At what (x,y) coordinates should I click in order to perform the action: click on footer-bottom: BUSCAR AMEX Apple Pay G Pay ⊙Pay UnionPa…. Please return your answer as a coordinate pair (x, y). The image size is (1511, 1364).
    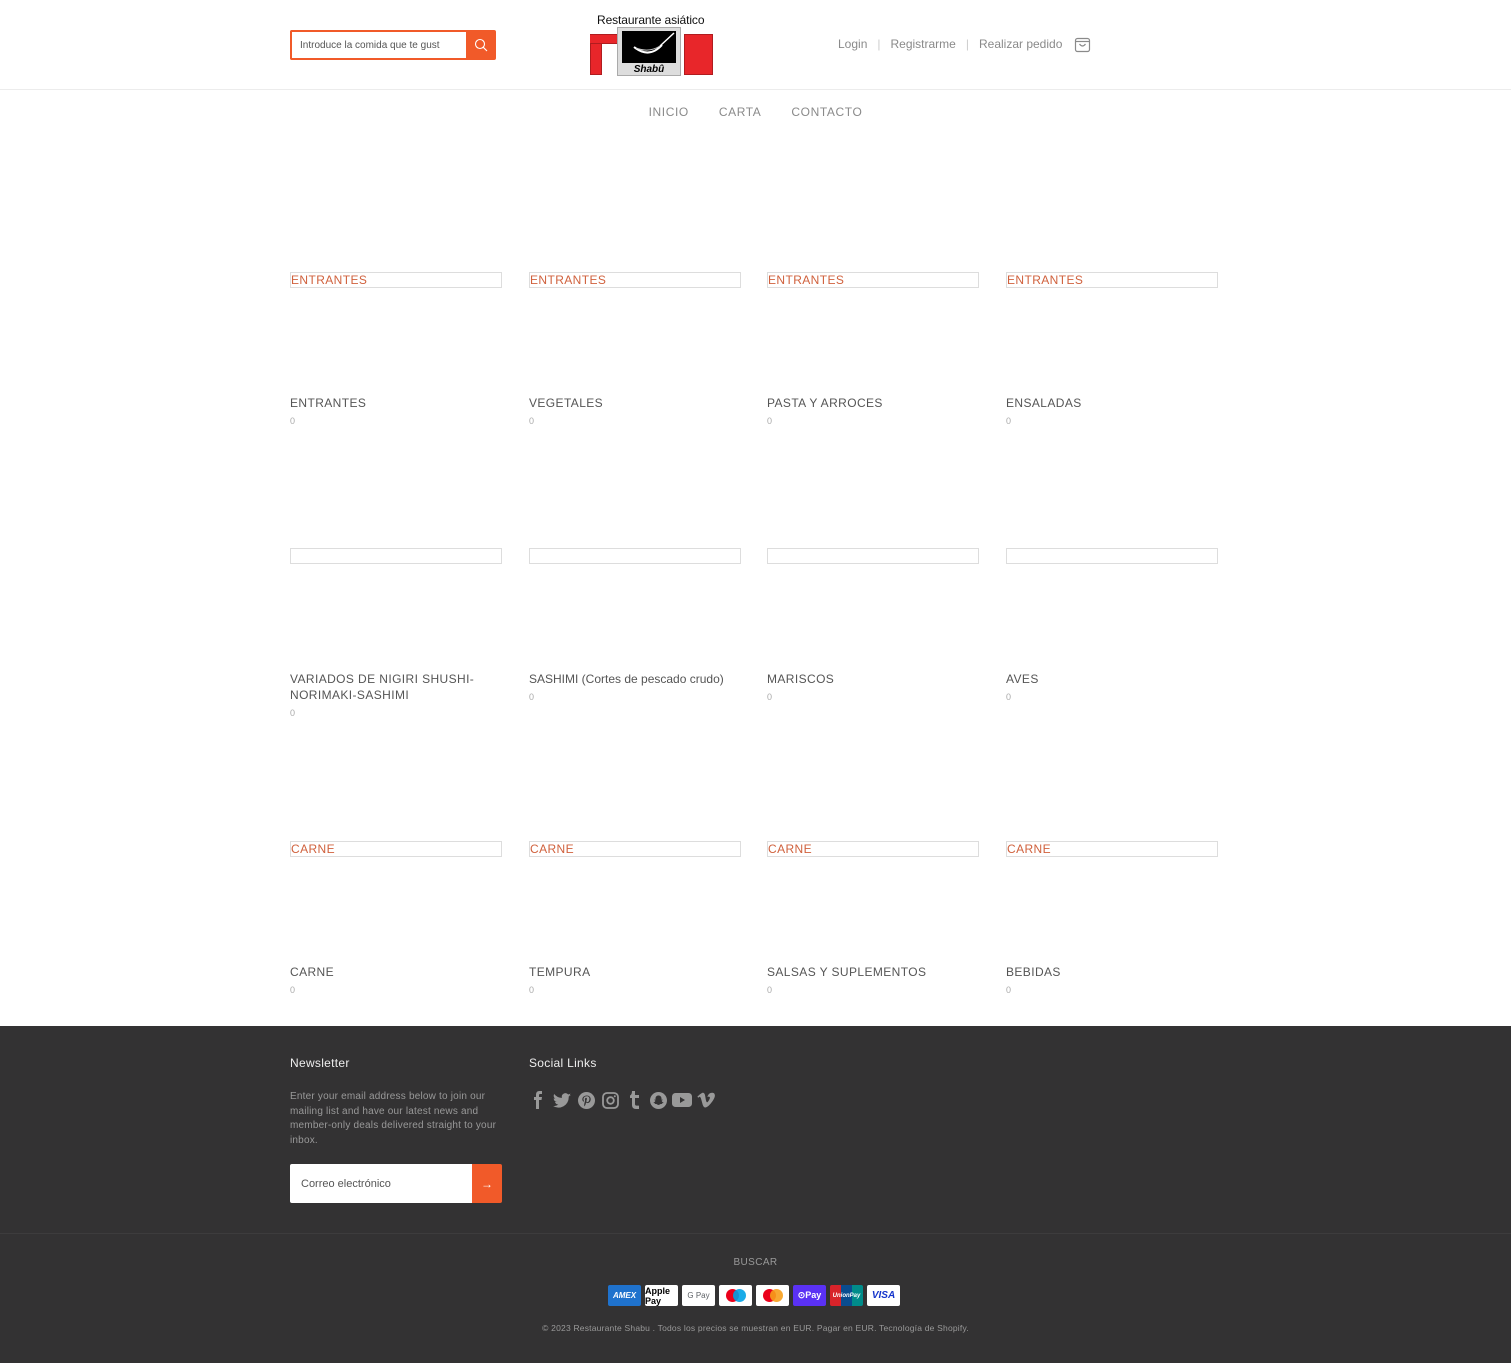
    Looking at the image, I should click on (755, 1298).